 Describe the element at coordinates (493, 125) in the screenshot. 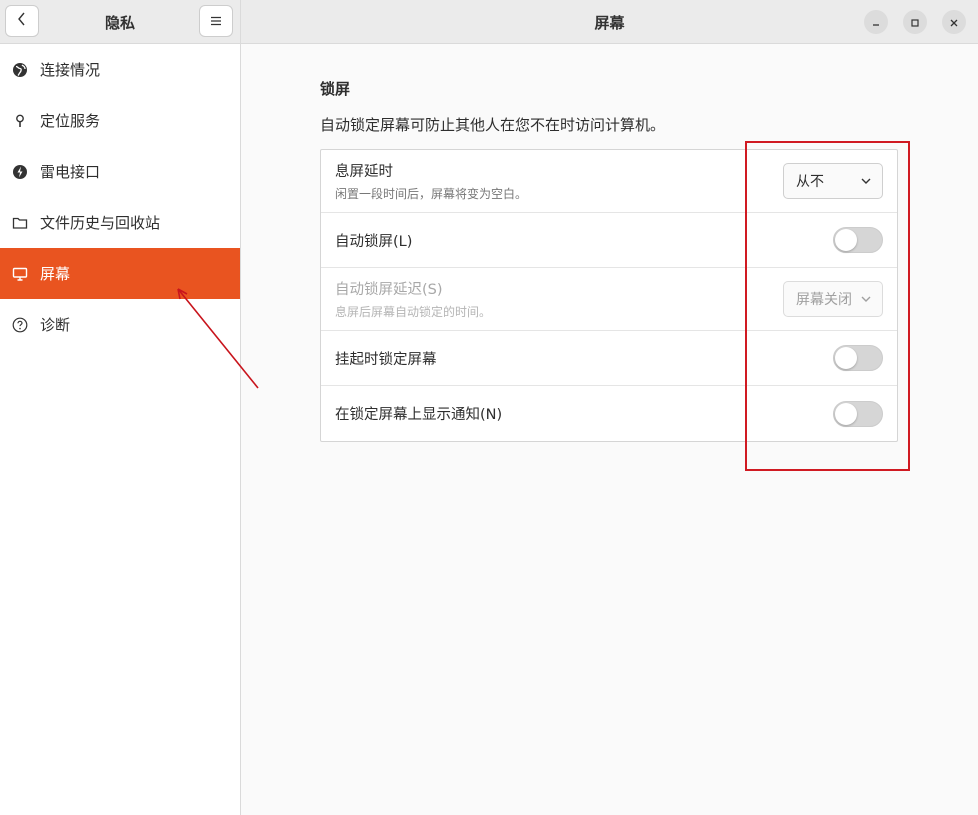

I see `section-description: 自动锁定屏幕可防止其他人在您不在时访问计算机。` at that location.